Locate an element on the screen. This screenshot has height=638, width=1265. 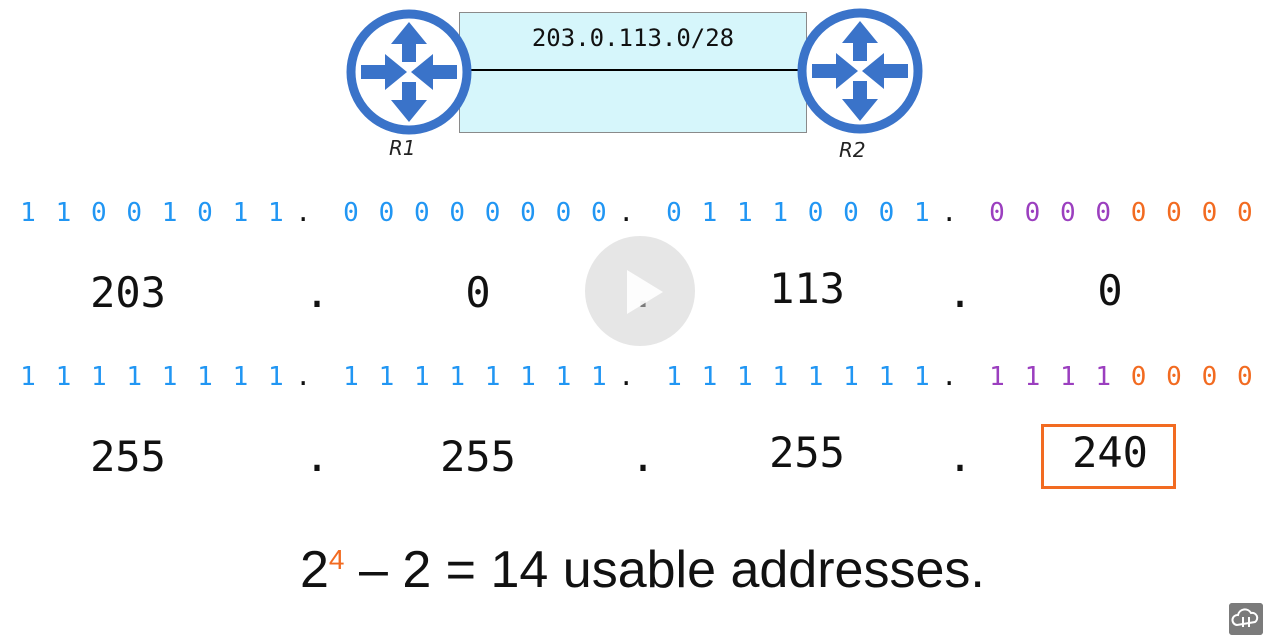
router-r1-label: R1 is located at coordinates (402, 148).